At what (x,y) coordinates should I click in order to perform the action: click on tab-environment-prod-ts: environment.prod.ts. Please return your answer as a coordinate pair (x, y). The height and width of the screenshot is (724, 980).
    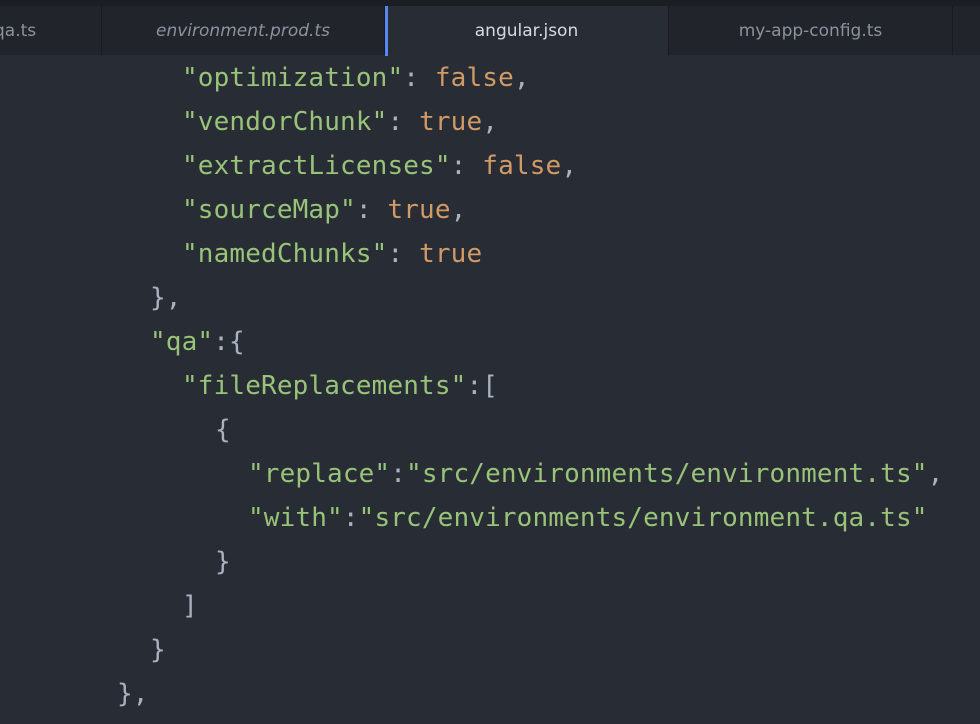
    Looking at the image, I should click on (243, 30).